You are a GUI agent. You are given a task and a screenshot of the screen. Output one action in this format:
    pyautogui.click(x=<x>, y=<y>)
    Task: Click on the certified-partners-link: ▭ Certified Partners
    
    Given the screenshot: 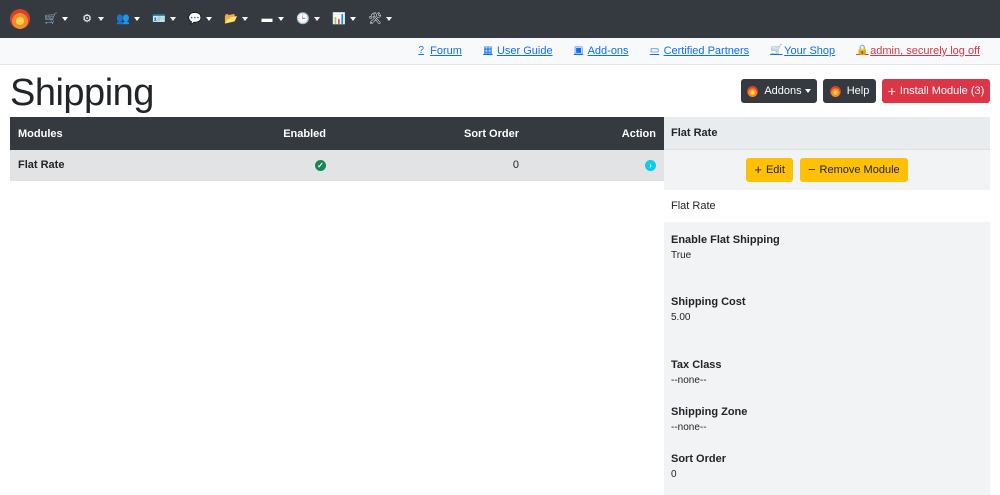 What is the action you would take?
    pyautogui.click(x=699, y=51)
    